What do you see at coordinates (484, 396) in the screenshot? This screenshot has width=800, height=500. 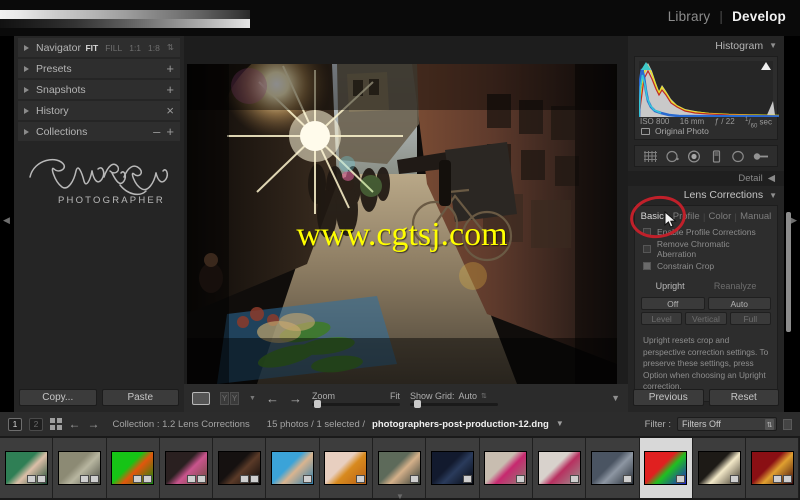 I see `show-grid-stepper-icon: ⇅` at bounding box center [484, 396].